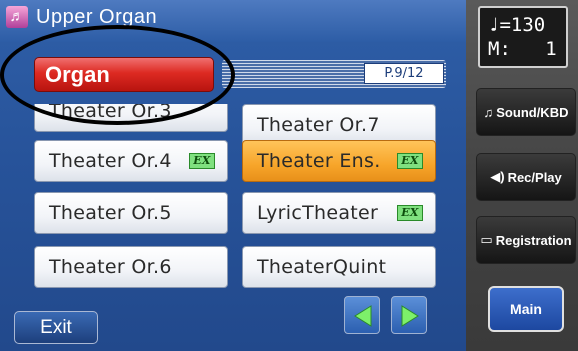  I want to click on tone-label: Theater Or.4, so click(110, 161).